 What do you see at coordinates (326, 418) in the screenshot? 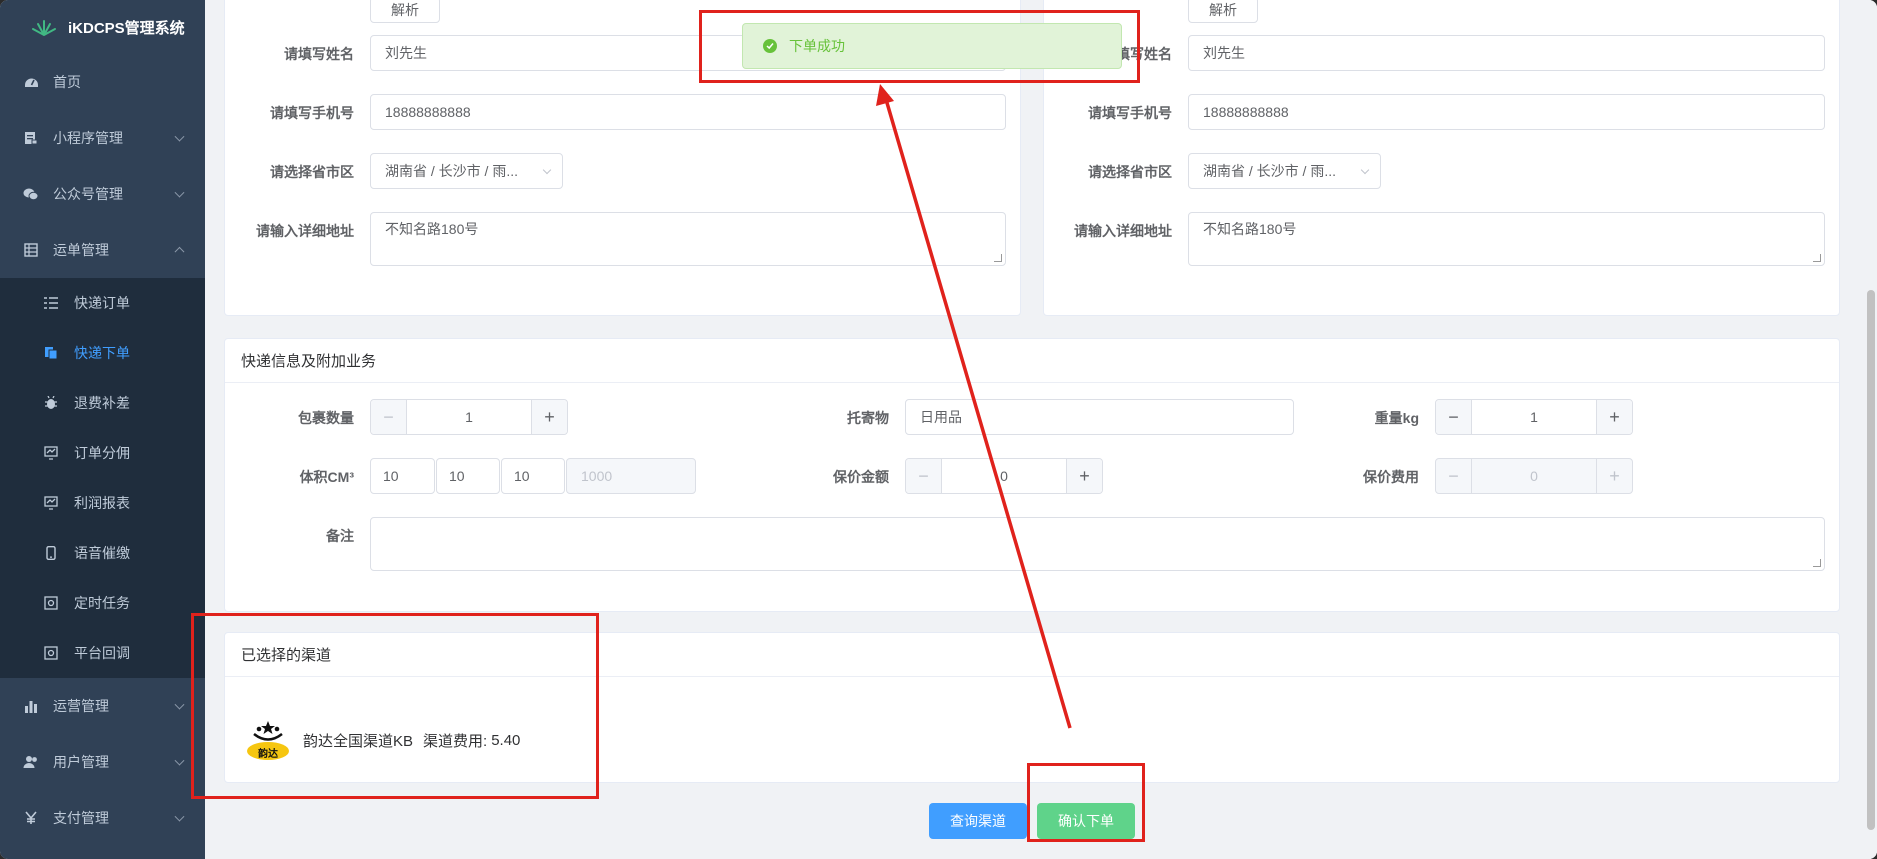
I see `package-count-label: 包裹数量` at bounding box center [326, 418].